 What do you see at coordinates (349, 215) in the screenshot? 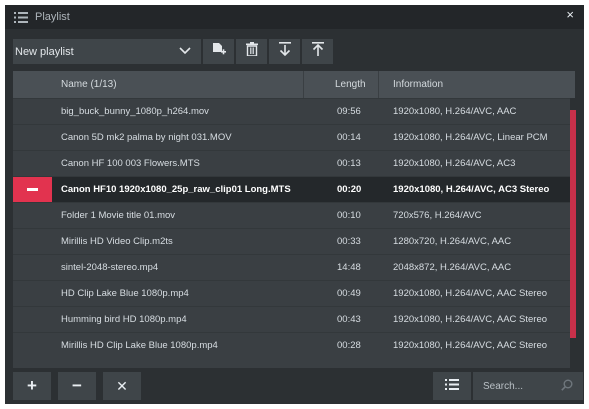
I see `row-length: 00:10` at bounding box center [349, 215].